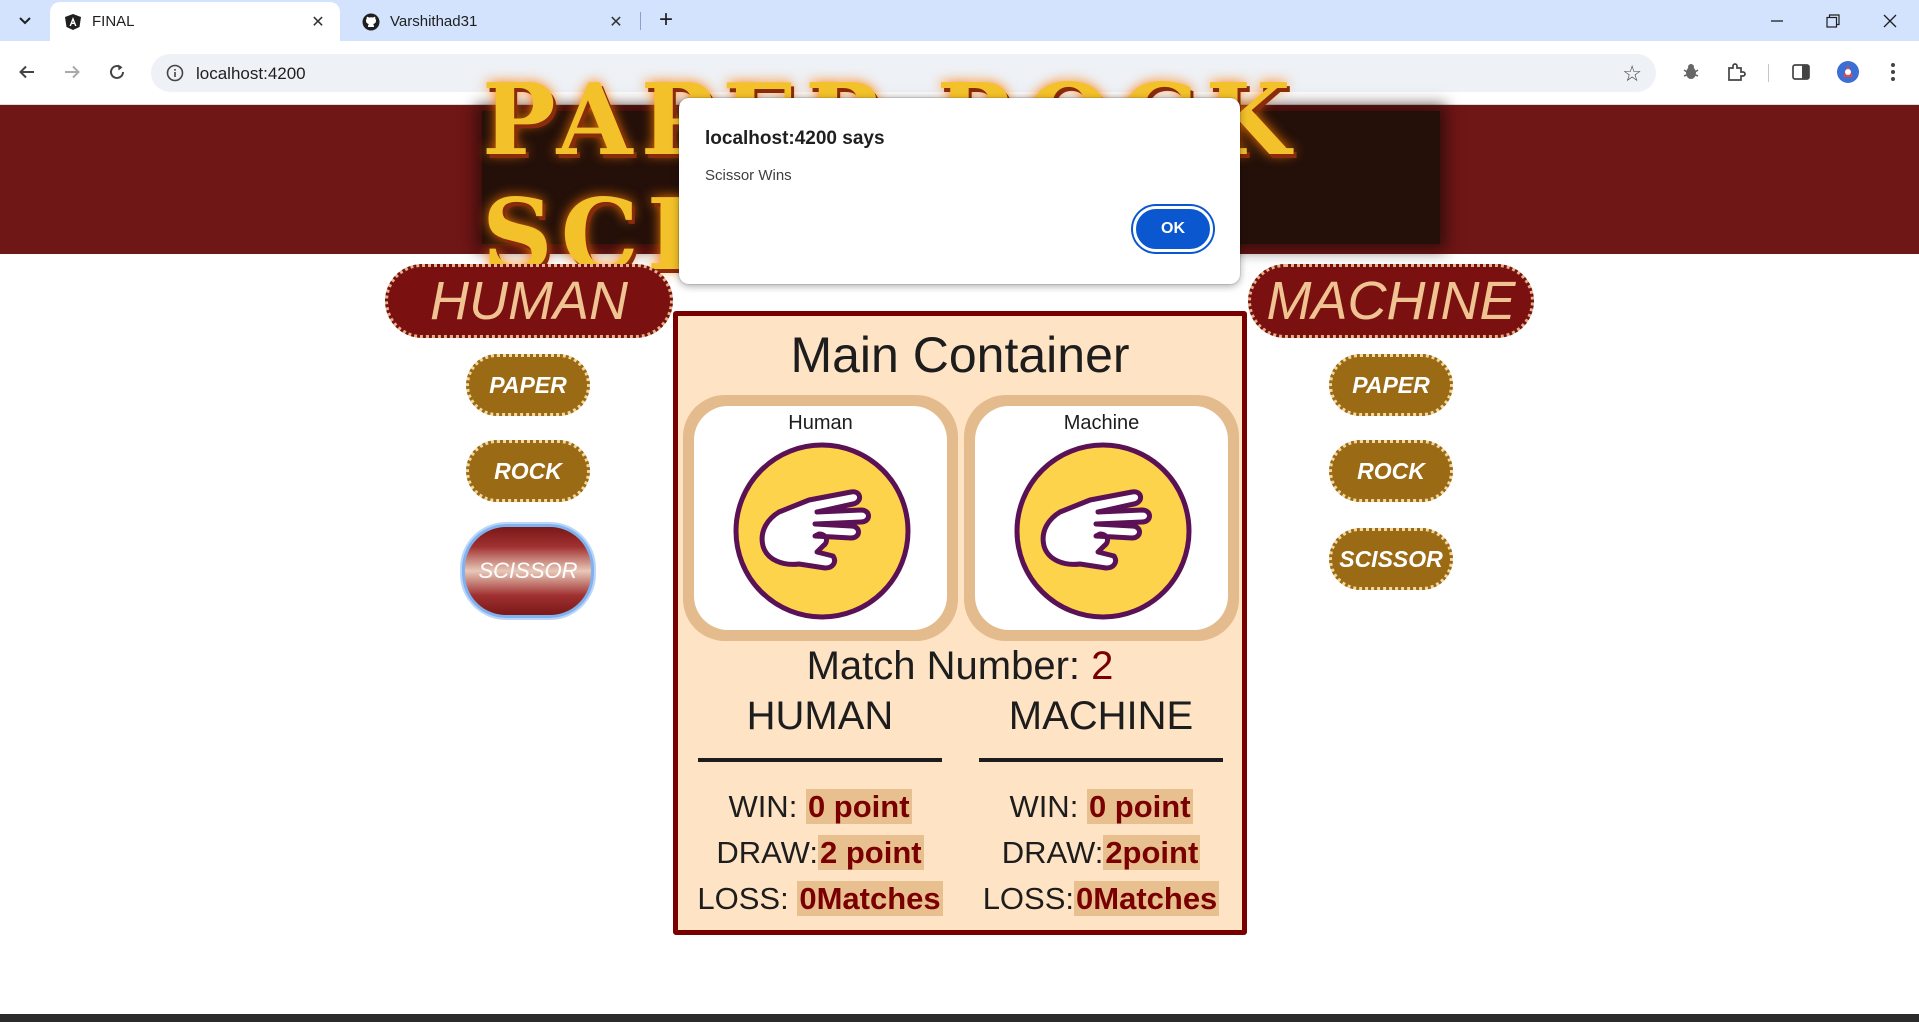 This screenshot has height=1022, width=1919. What do you see at coordinates (871, 852) in the screenshot?
I see `human-draw-value: 2 point` at bounding box center [871, 852].